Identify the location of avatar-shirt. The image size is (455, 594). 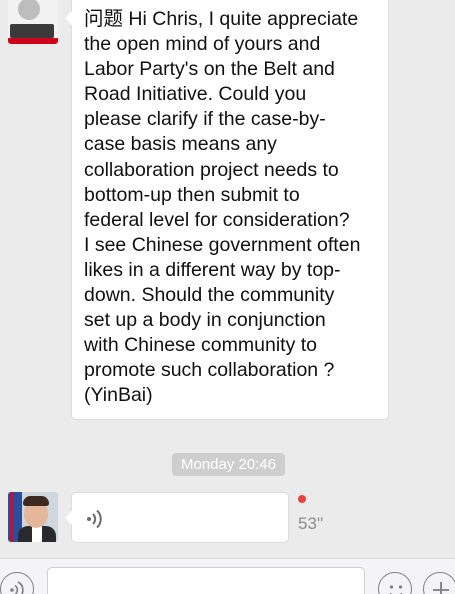
(37, 534).